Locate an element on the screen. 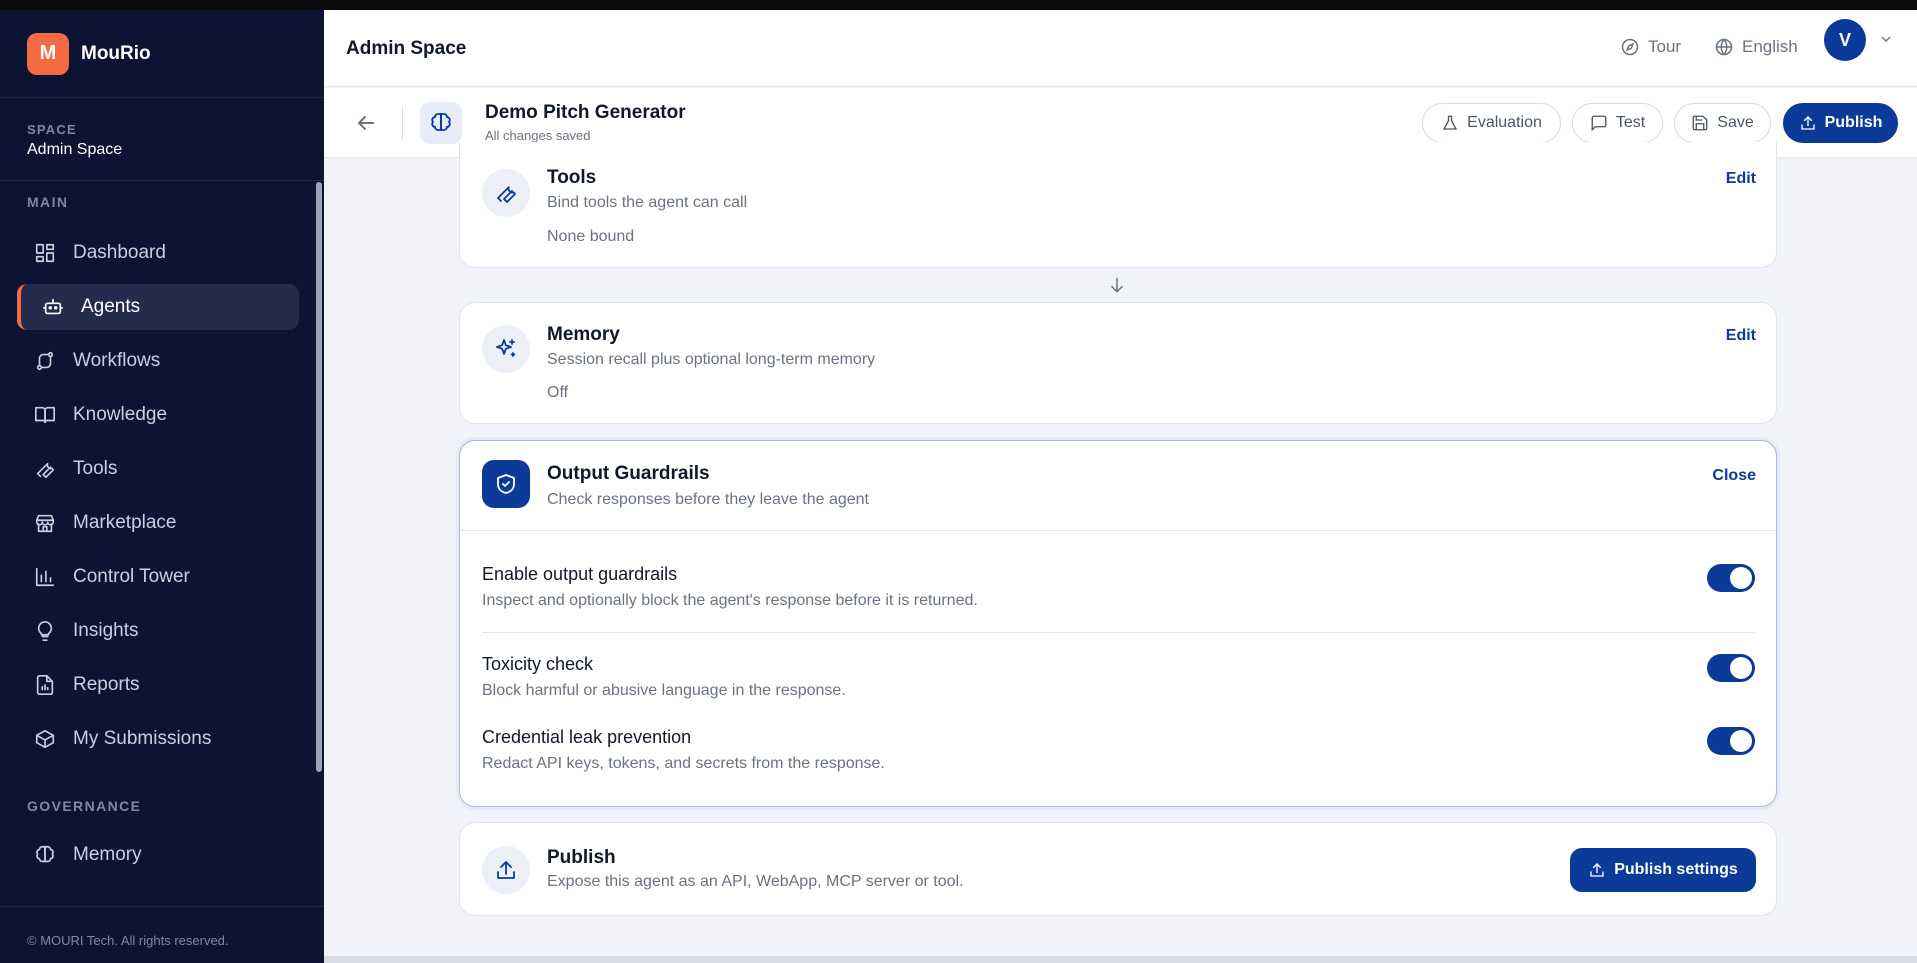 The height and width of the screenshot is (963, 1917). shield-check-icon is located at coordinates (506, 484).